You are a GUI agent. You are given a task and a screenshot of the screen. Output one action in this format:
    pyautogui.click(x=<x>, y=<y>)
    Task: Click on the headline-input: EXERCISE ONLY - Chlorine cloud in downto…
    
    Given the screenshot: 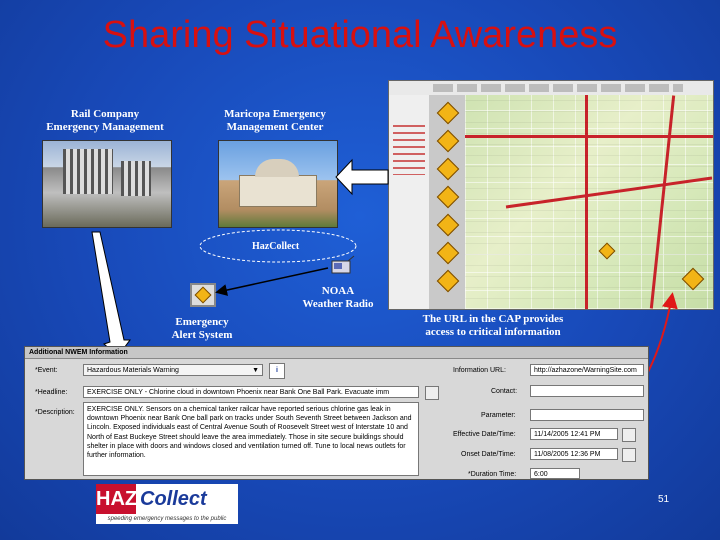 What is the action you would take?
    pyautogui.click(x=251, y=392)
    